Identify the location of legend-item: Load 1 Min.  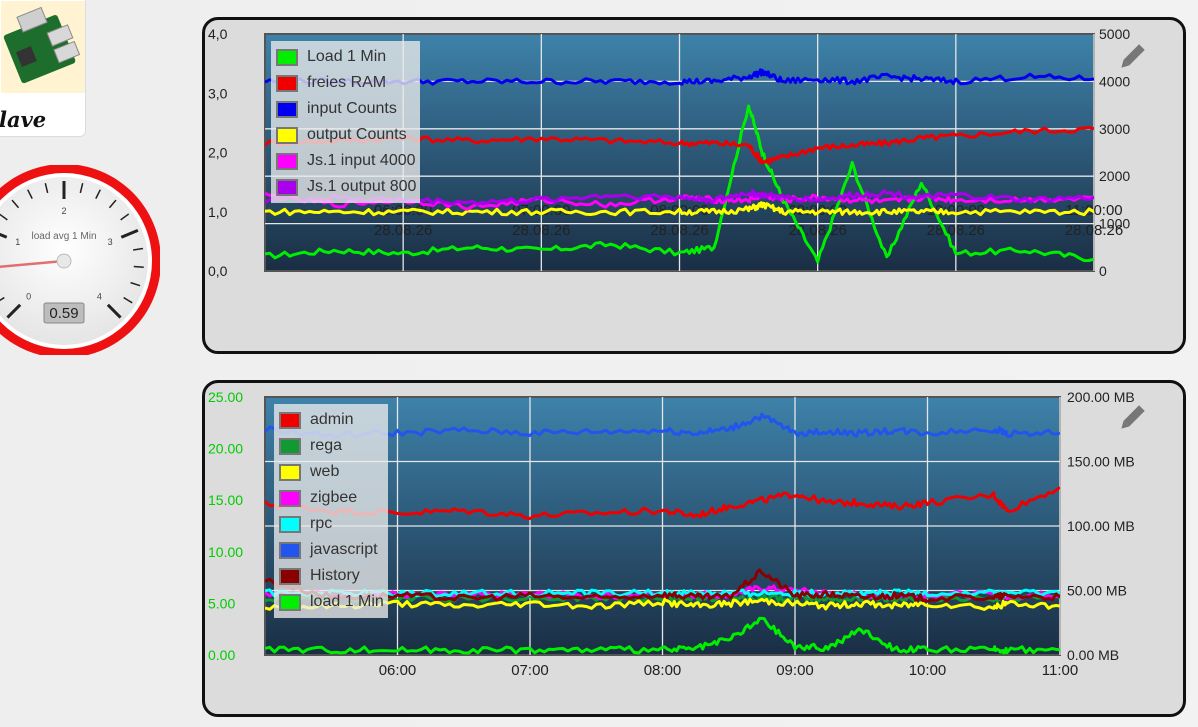
(346, 57).